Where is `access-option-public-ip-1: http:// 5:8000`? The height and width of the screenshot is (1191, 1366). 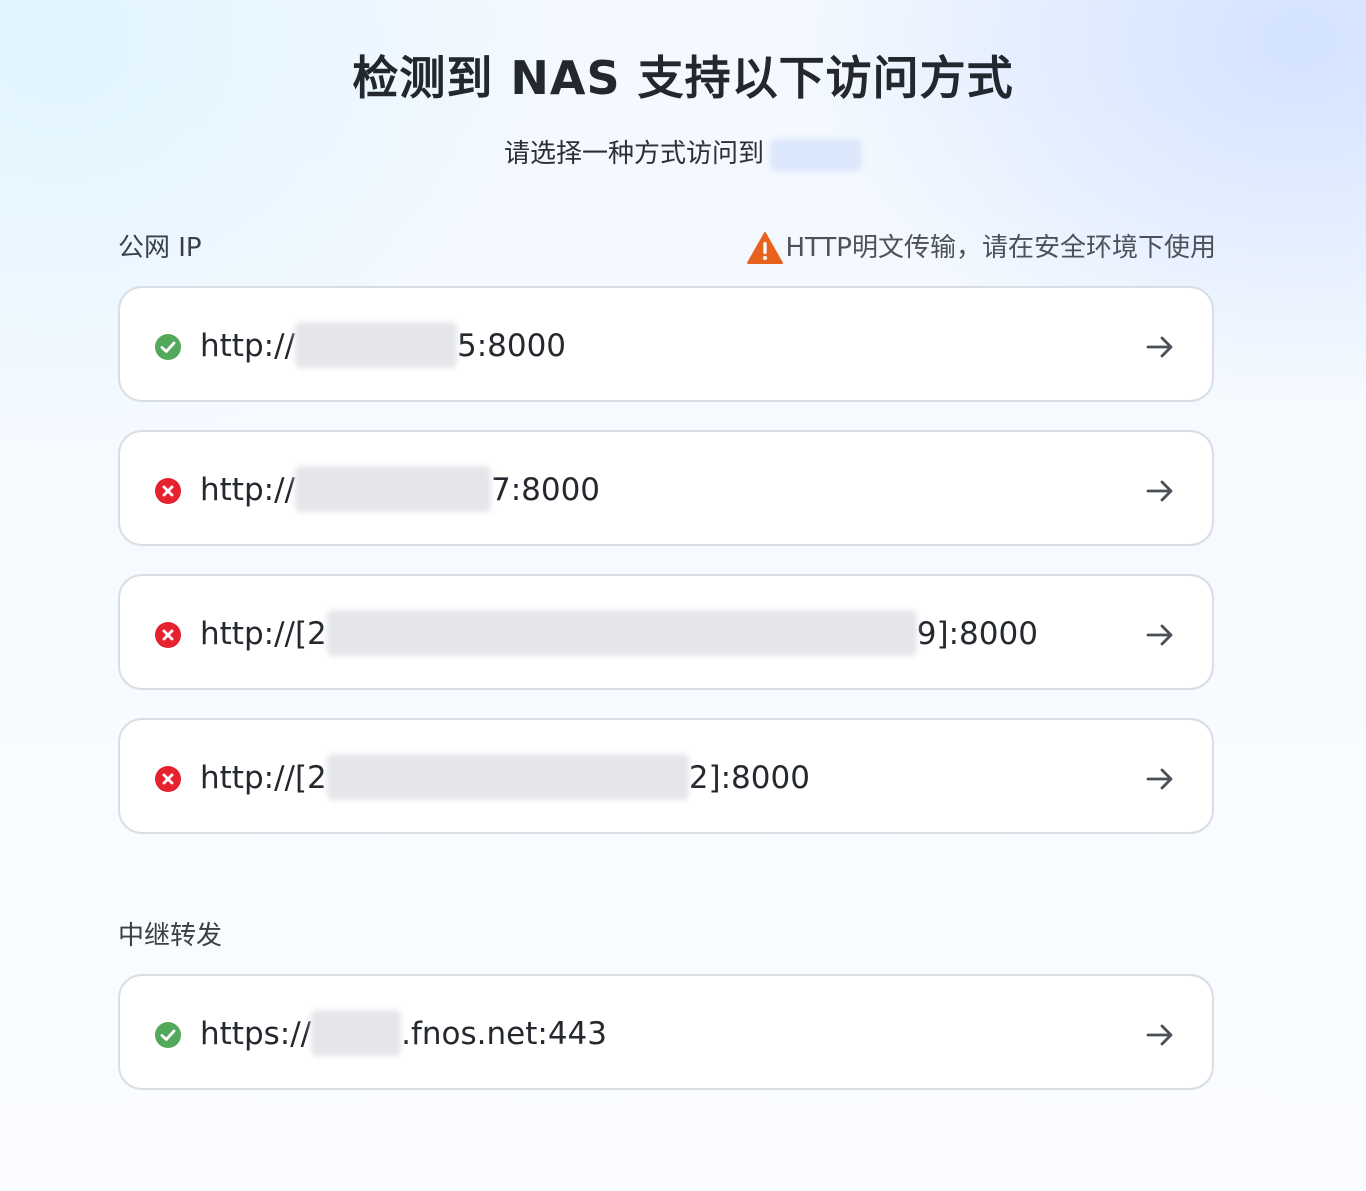 access-option-public-ip-1: http:// 5:8000 is located at coordinates (666, 344).